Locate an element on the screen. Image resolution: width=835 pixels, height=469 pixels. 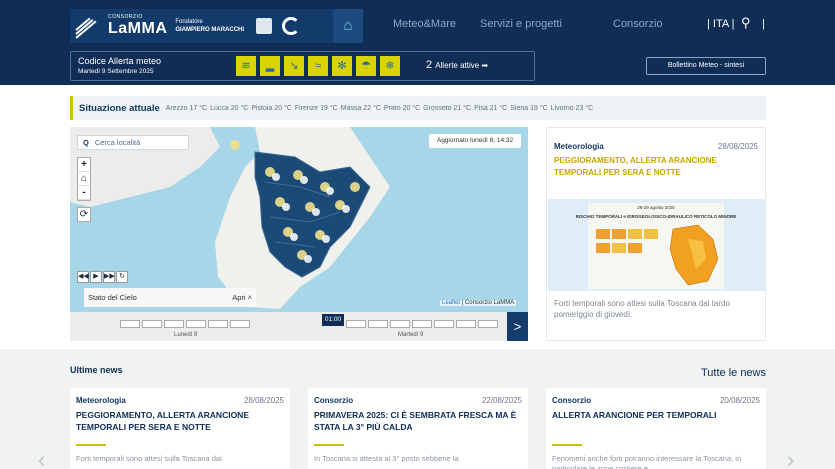
wind-icon: ≋ is located at coordinates (246, 66).